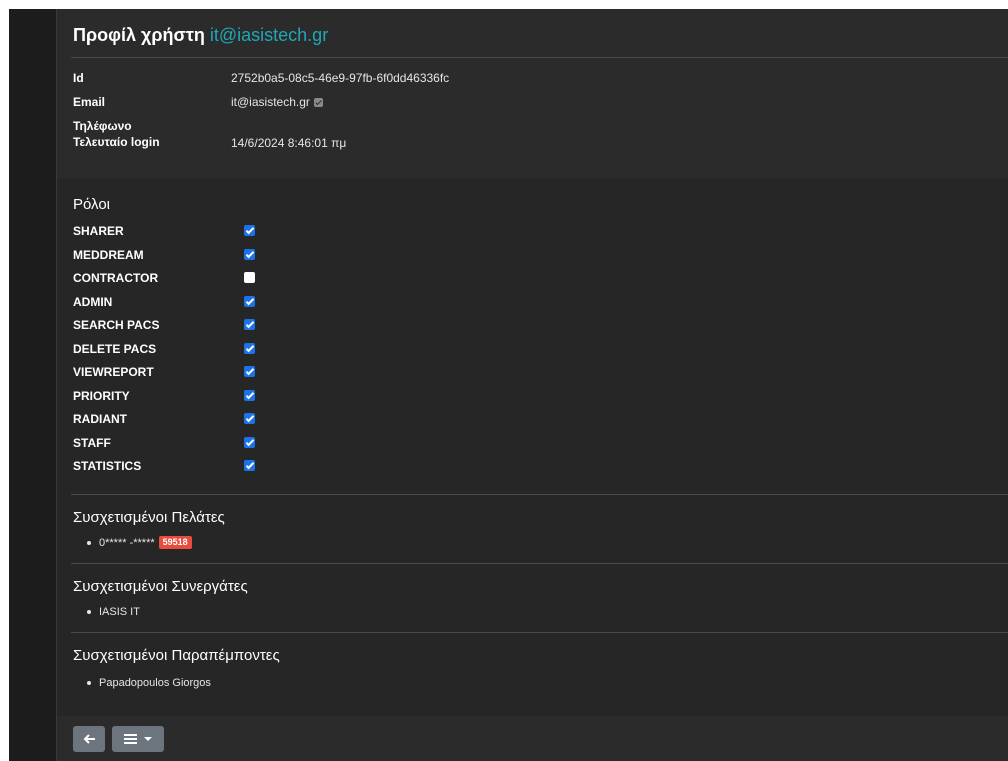 The height and width of the screenshot is (761, 1008). I want to click on phone-label: Τηλέφωνο, so click(102, 126).